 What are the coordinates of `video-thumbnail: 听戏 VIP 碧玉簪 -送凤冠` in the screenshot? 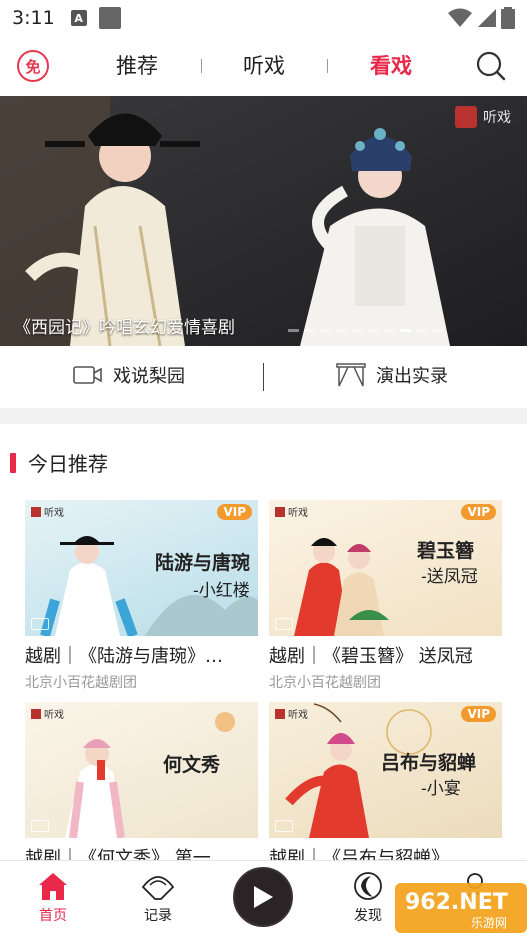 It's located at (385, 568).